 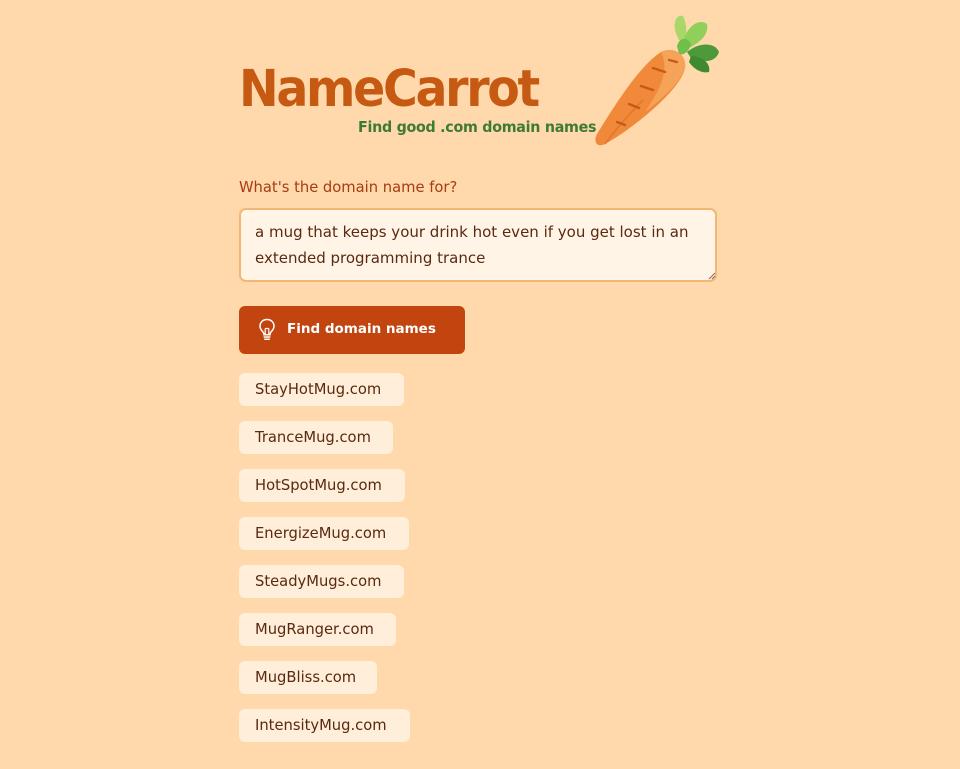 I want to click on find-domain-names-button: Find domain names, so click(x=352, y=330).